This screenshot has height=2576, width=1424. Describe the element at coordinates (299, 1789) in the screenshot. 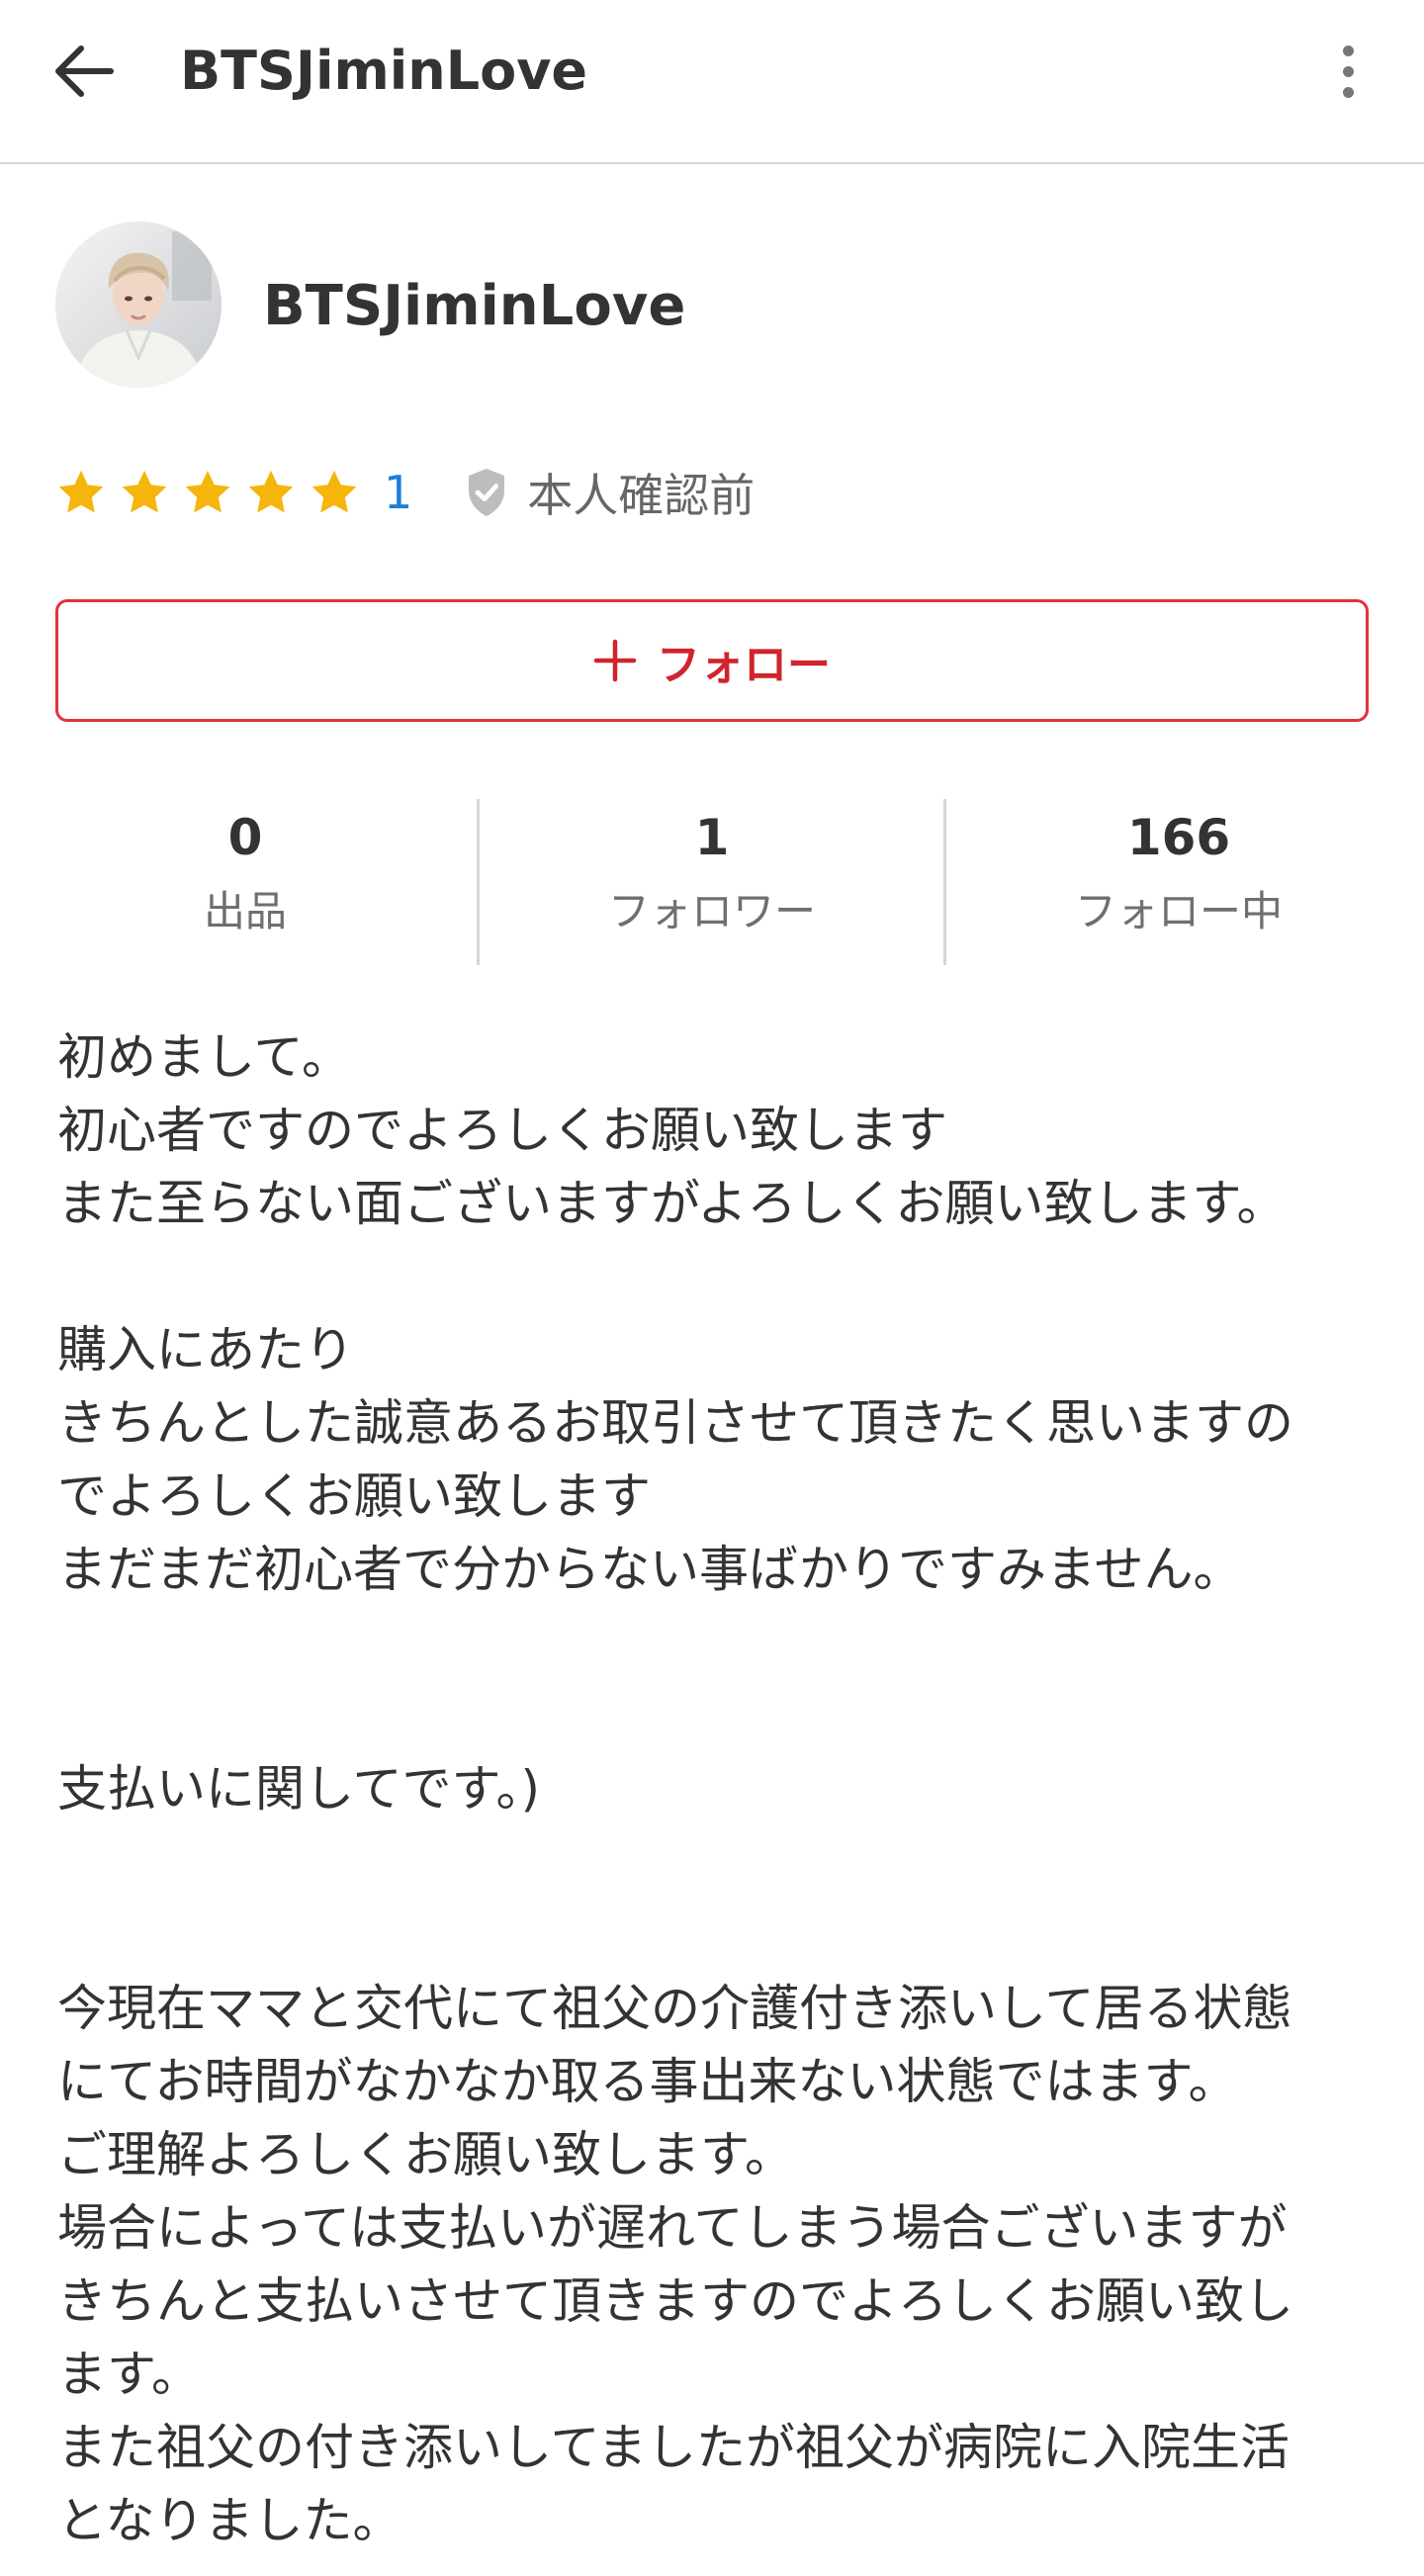

I see `bio-line: 支払いに関してです。)` at that location.